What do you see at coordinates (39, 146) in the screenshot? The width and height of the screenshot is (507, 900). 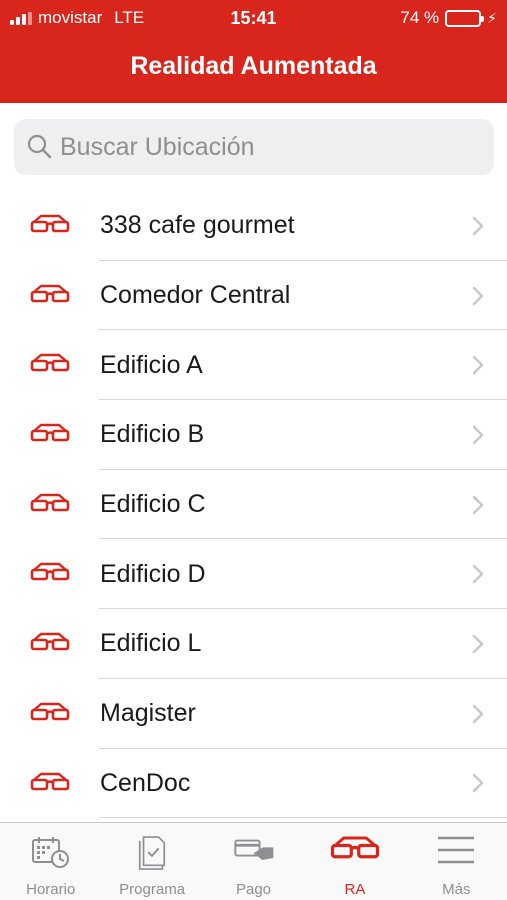 I see `search-icon` at bounding box center [39, 146].